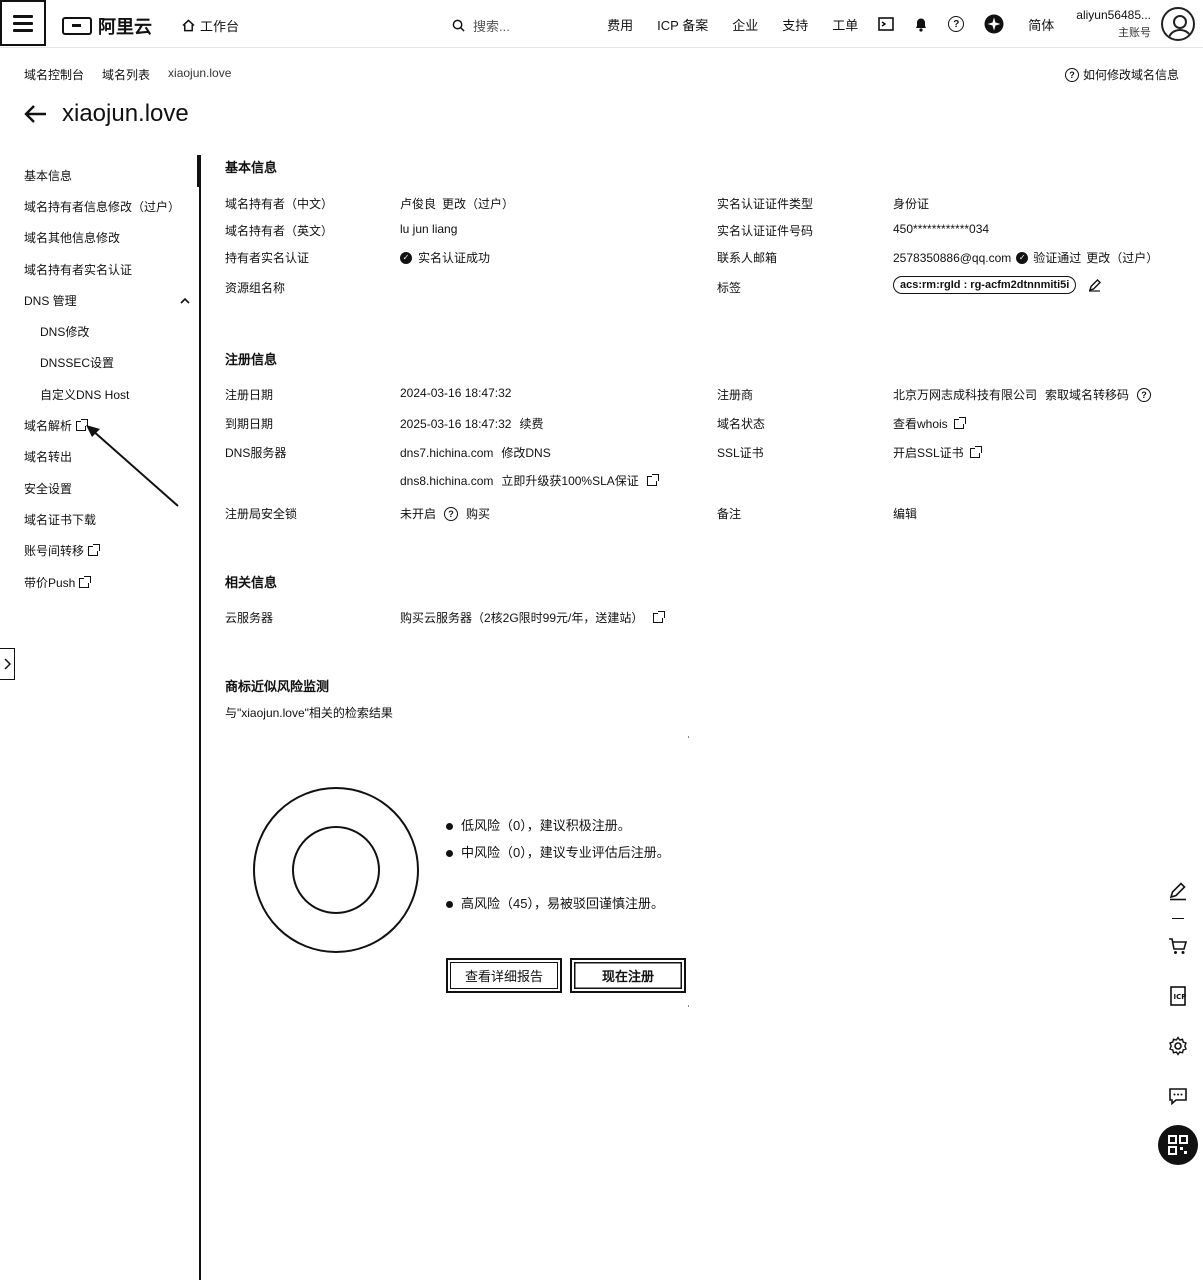 This screenshot has height=1280, width=1203. I want to click on transfer-code-link: 索取域名转移码, so click(1087, 394).